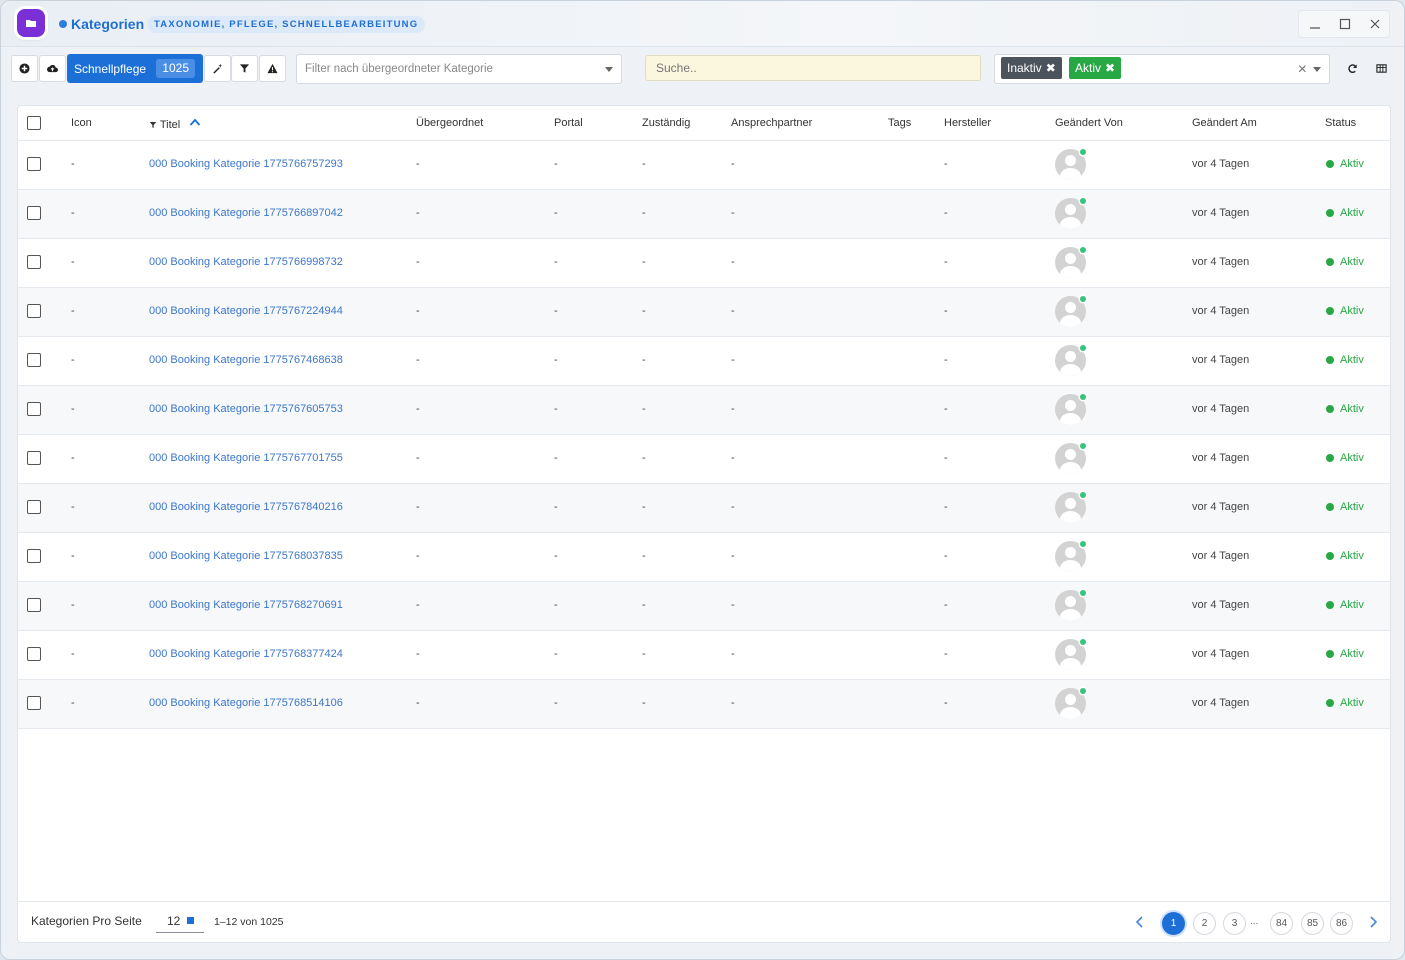 Image resolution: width=1405 pixels, height=960 pixels. I want to click on row-title-link: 000 Booking Kategorie 1775766998732, so click(246, 262).